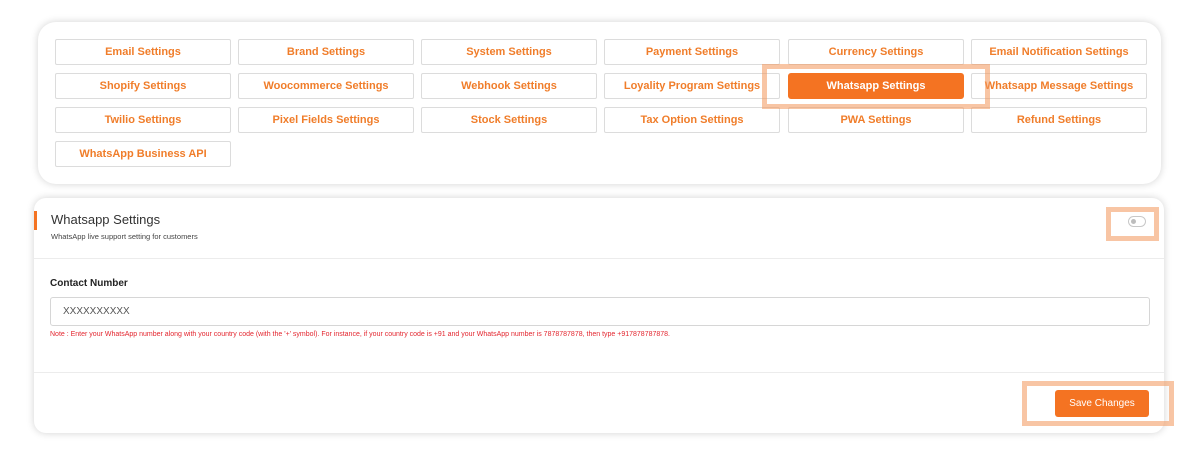 Image resolution: width=1200 pixels, height=466 pixels. Describe the element at coordinates (106, 219) in the screenshot. I see `section-title: Whatsapp Settings` at that location.